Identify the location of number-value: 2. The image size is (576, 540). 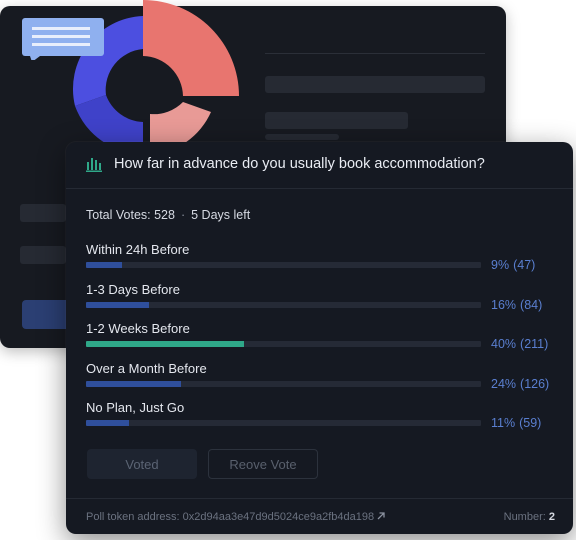
(551, 517).